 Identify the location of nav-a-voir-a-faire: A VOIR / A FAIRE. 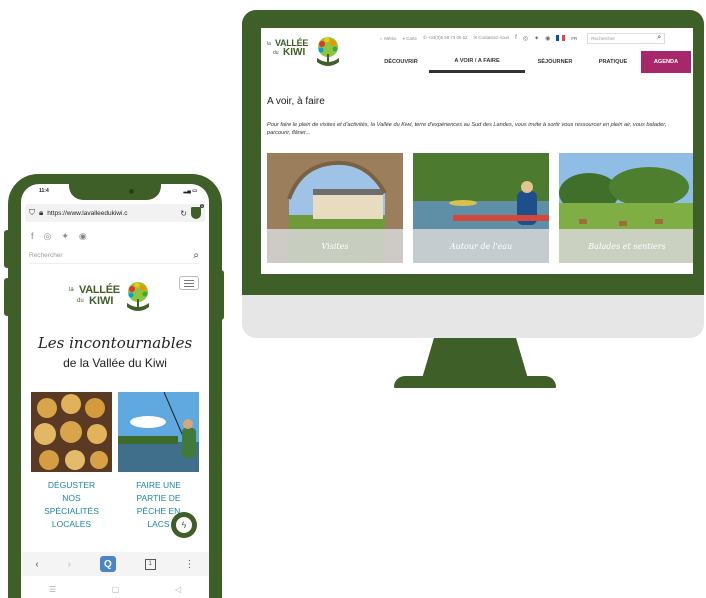
(477, 62).